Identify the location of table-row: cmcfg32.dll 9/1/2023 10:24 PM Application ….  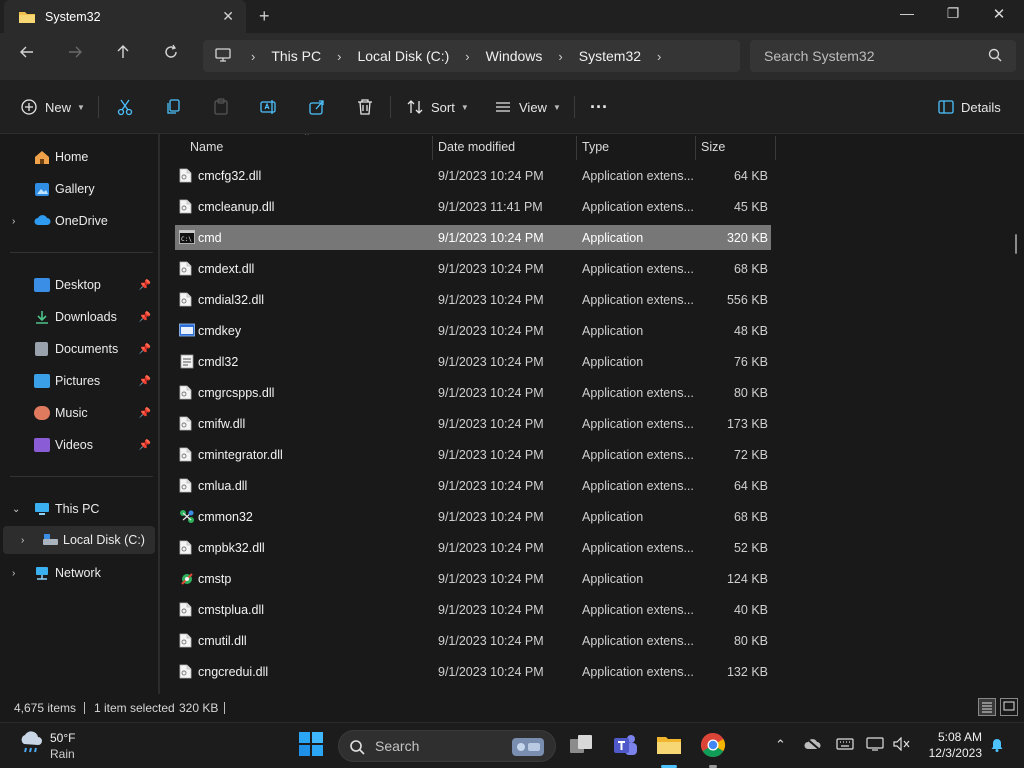
(473, 175).